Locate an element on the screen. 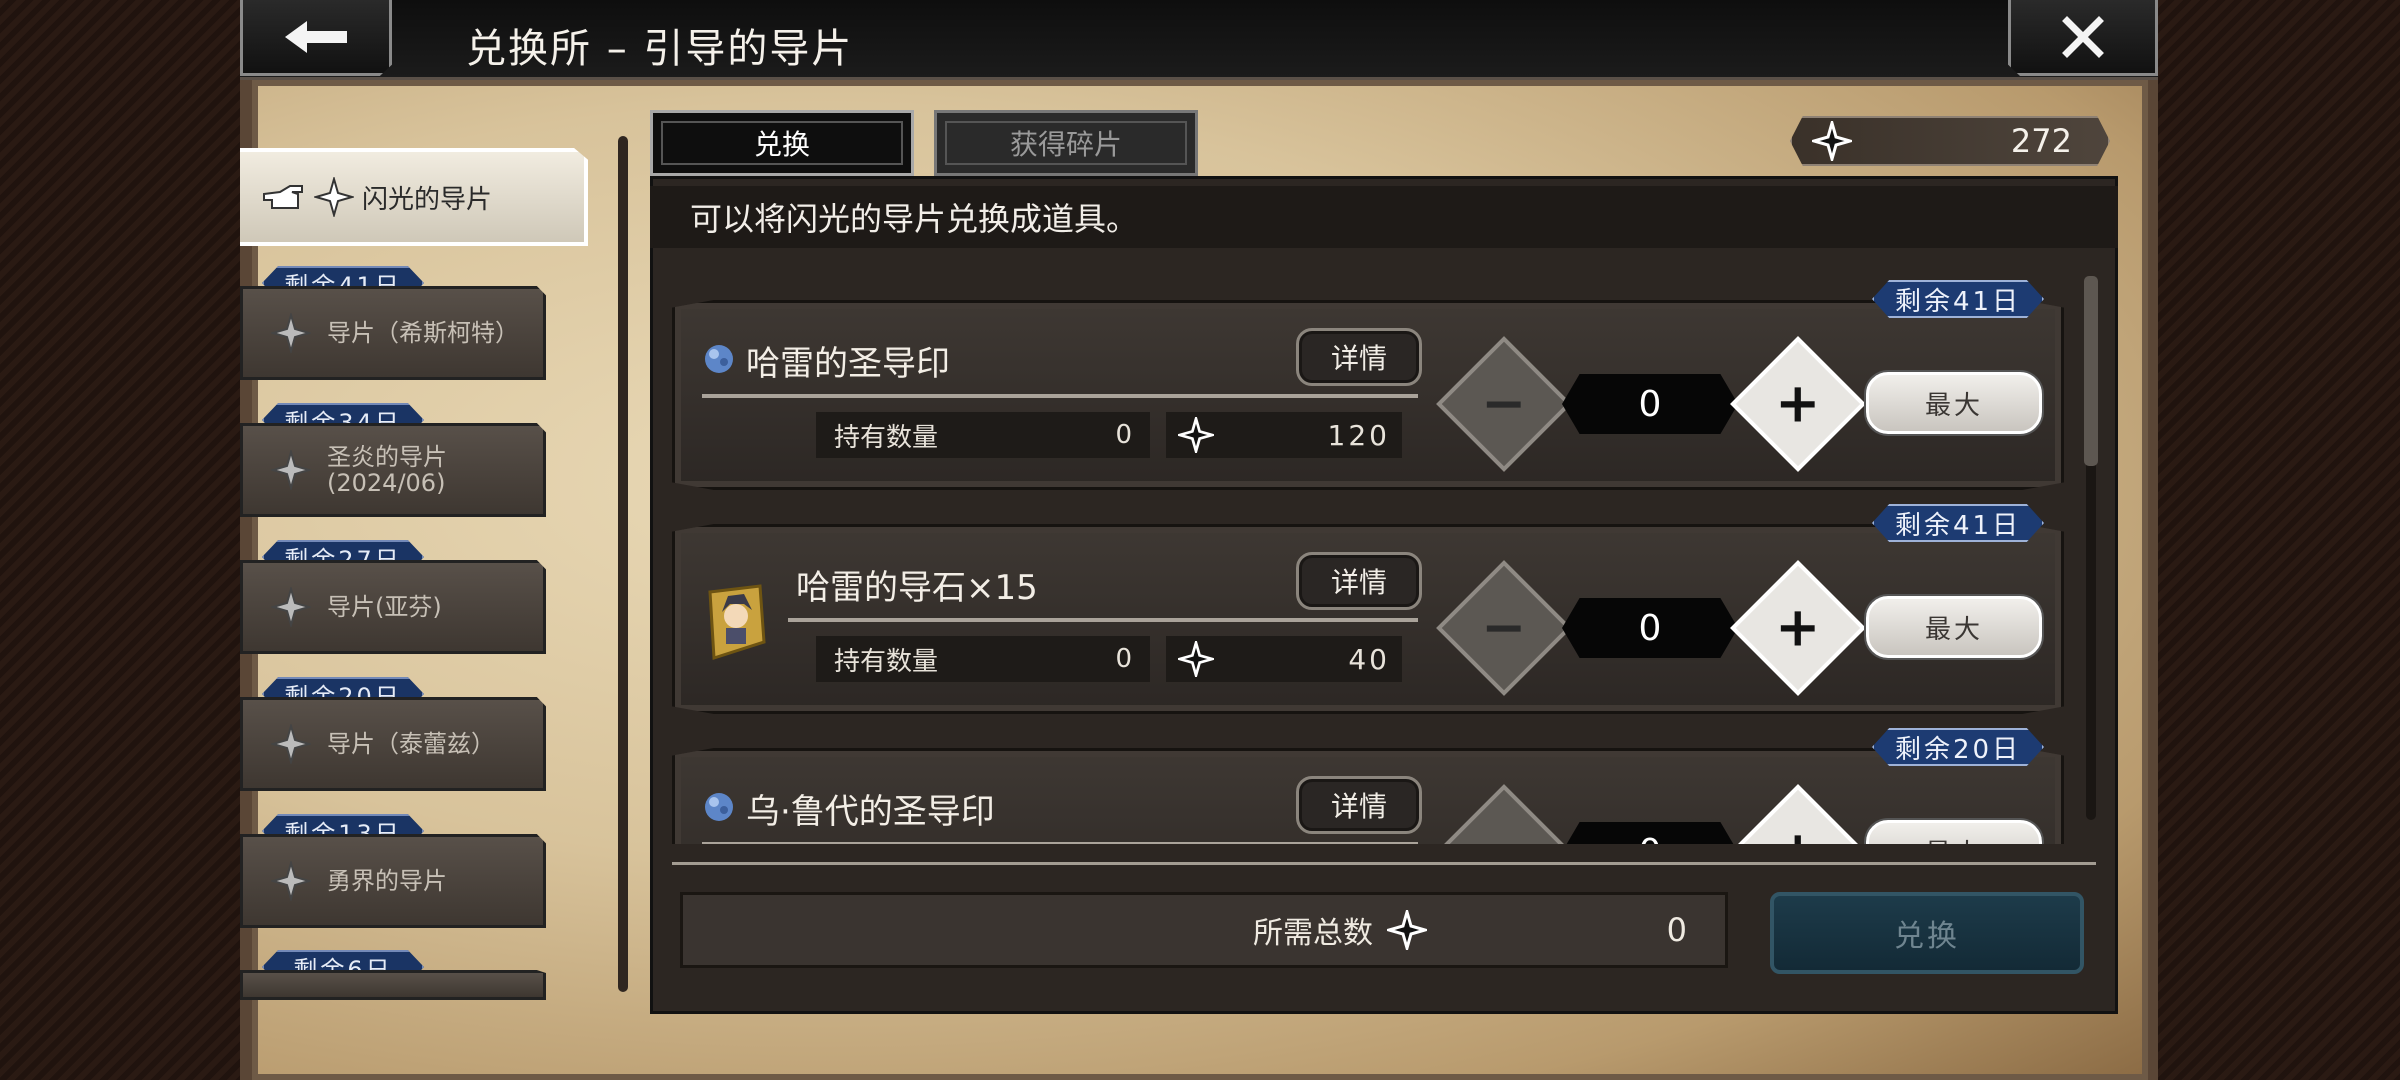  sidebar-item-holy-flame: 圣炎的导片 (2024/06) is located at coordinates (393, 470).